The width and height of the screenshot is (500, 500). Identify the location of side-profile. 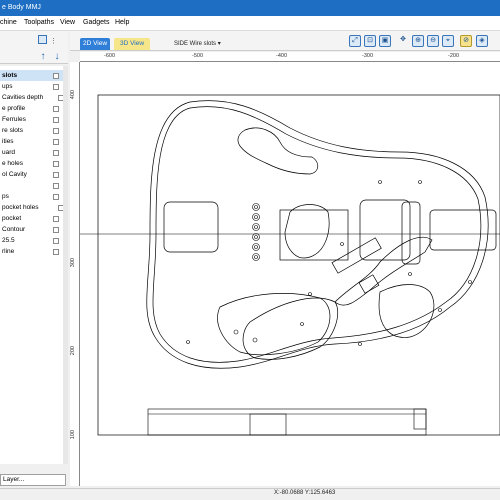
(287, 422).